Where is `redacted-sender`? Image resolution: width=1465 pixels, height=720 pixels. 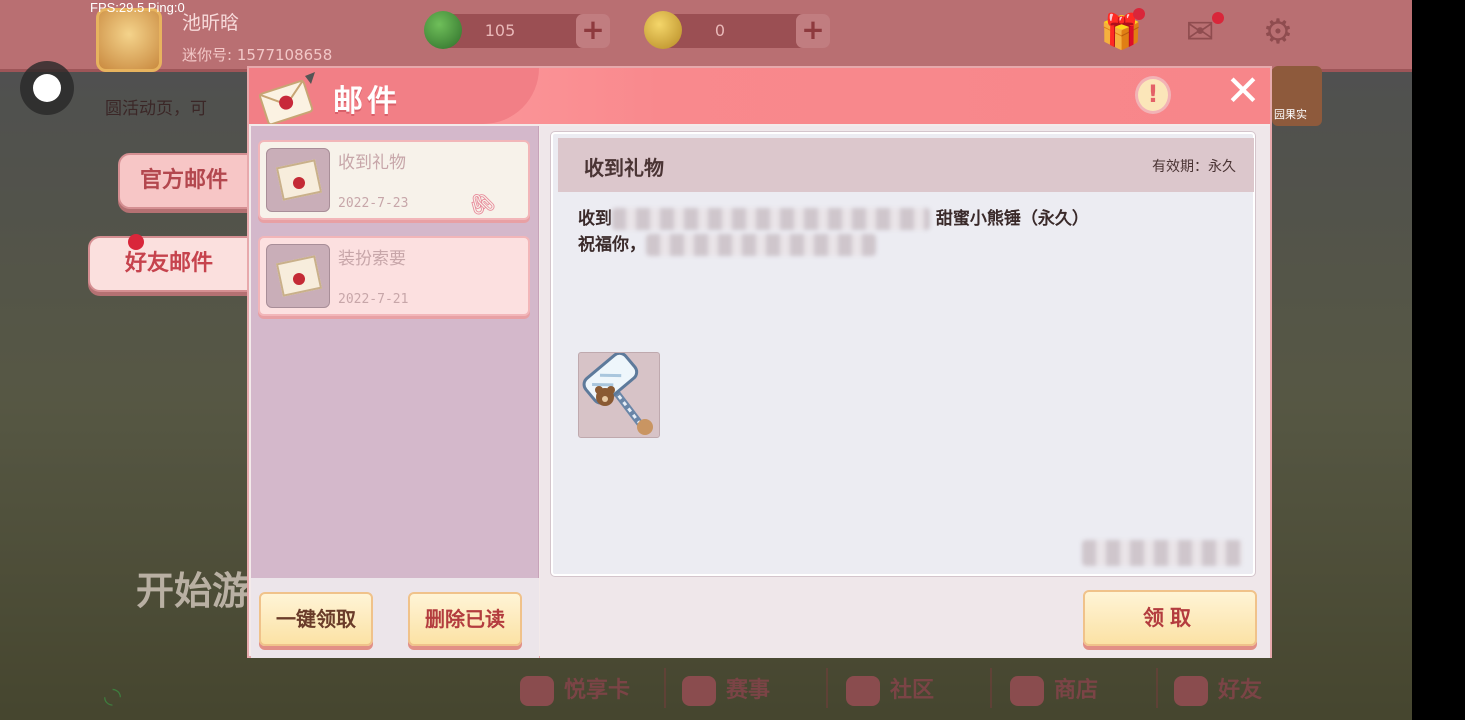 redacted-sender is located at coordinates (1162, 553).